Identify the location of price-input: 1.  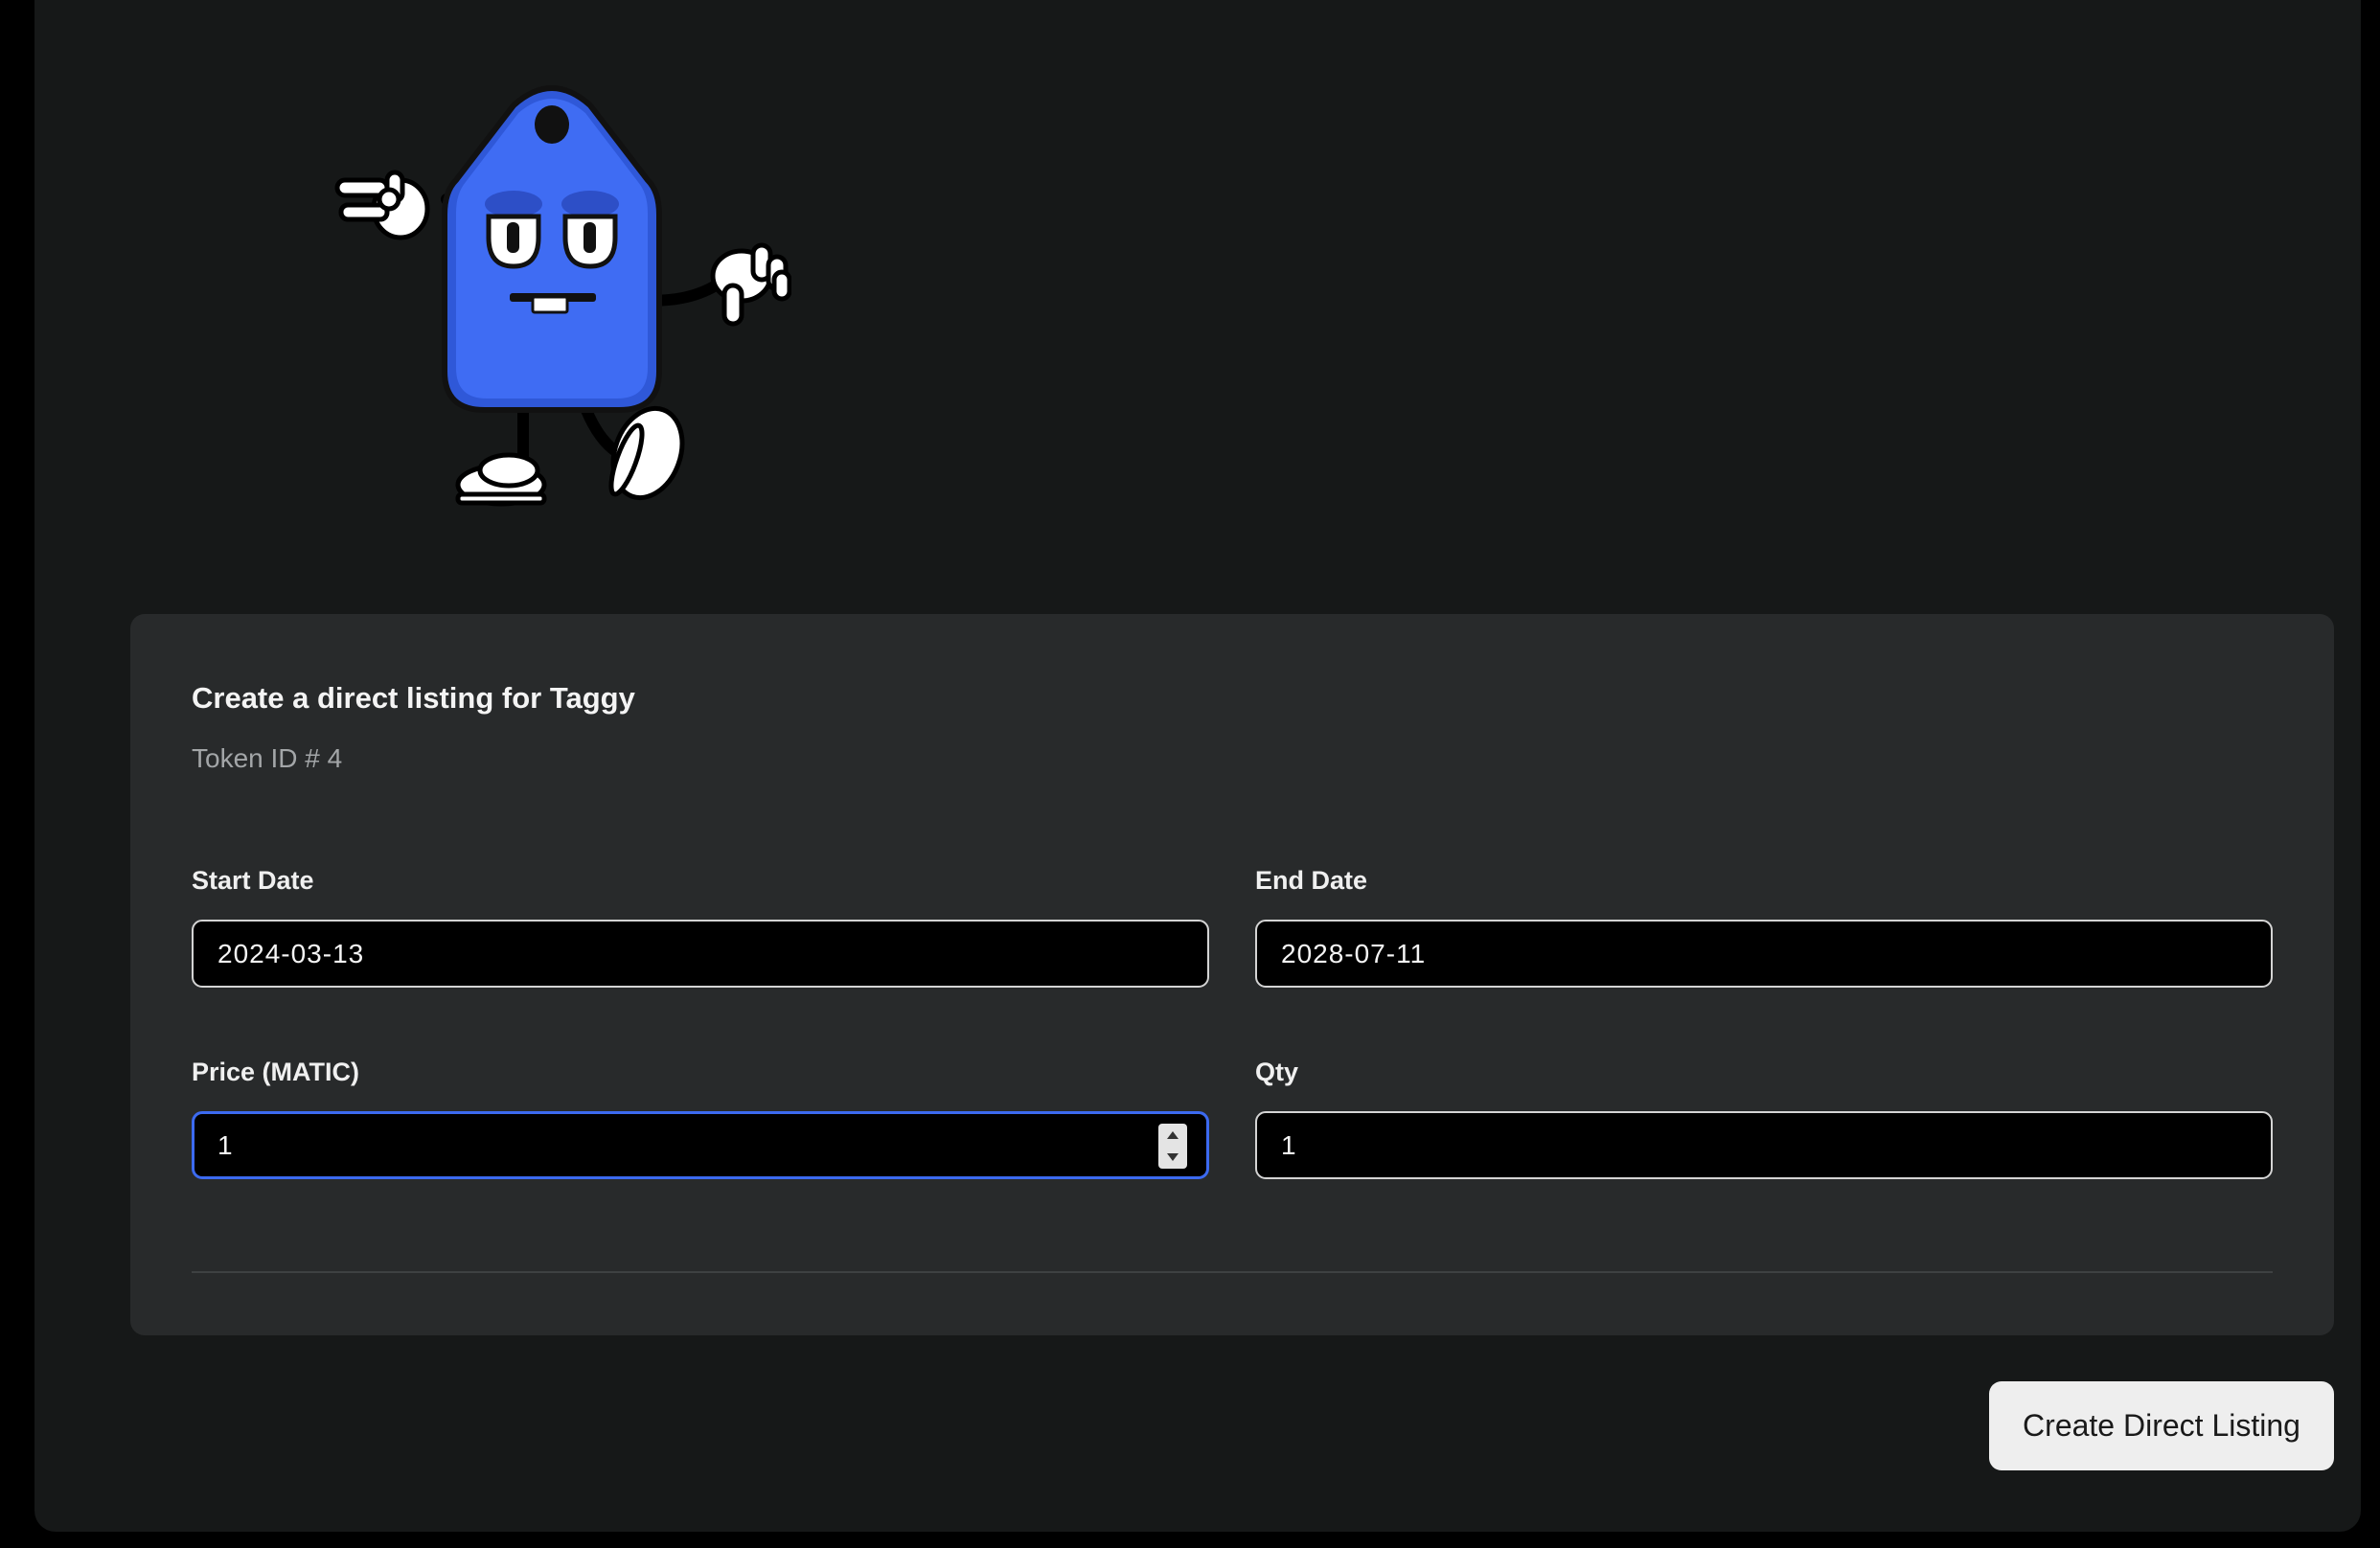
(700, 1145).